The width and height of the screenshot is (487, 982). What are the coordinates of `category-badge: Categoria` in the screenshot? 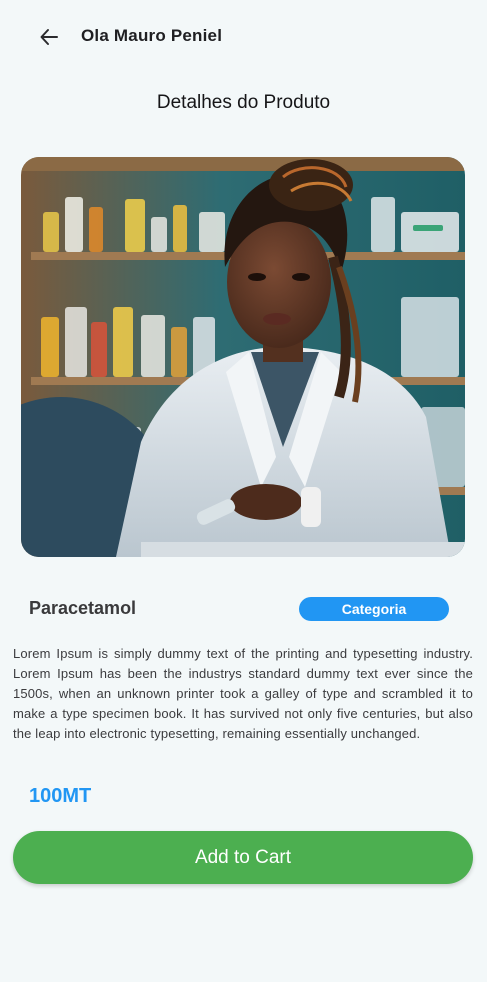 It's located at (374, 609).